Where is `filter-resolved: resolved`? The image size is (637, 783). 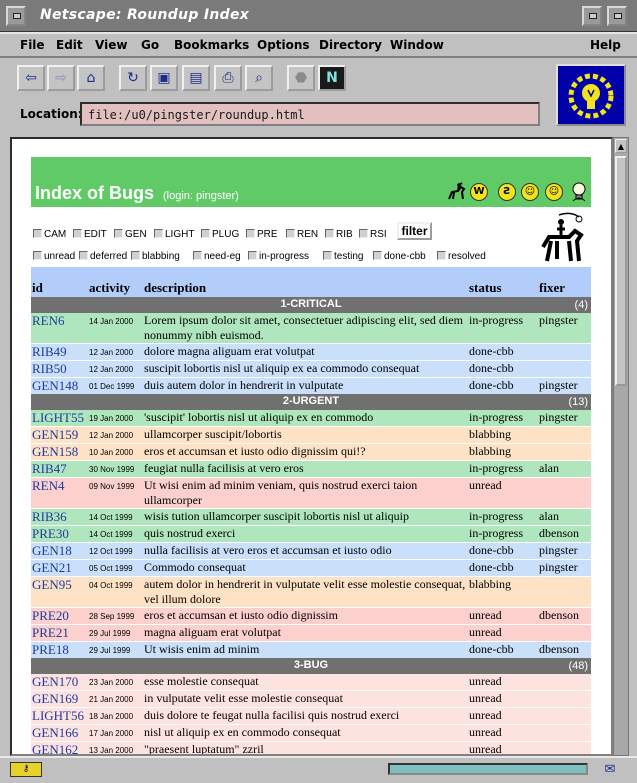 filter-resolved: resolved is located at coordinates (461, 256).